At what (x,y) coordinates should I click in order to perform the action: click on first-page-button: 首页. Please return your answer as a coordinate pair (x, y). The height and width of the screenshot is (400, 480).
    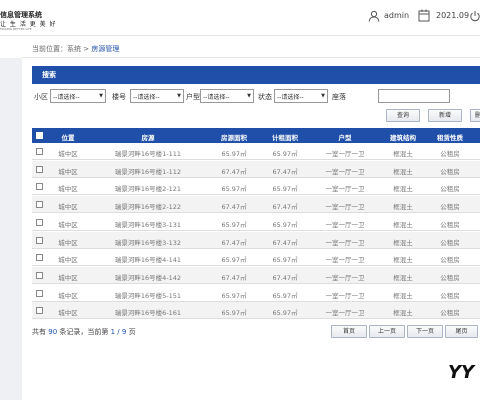
    Looking at the image, I should click on (349, 331).